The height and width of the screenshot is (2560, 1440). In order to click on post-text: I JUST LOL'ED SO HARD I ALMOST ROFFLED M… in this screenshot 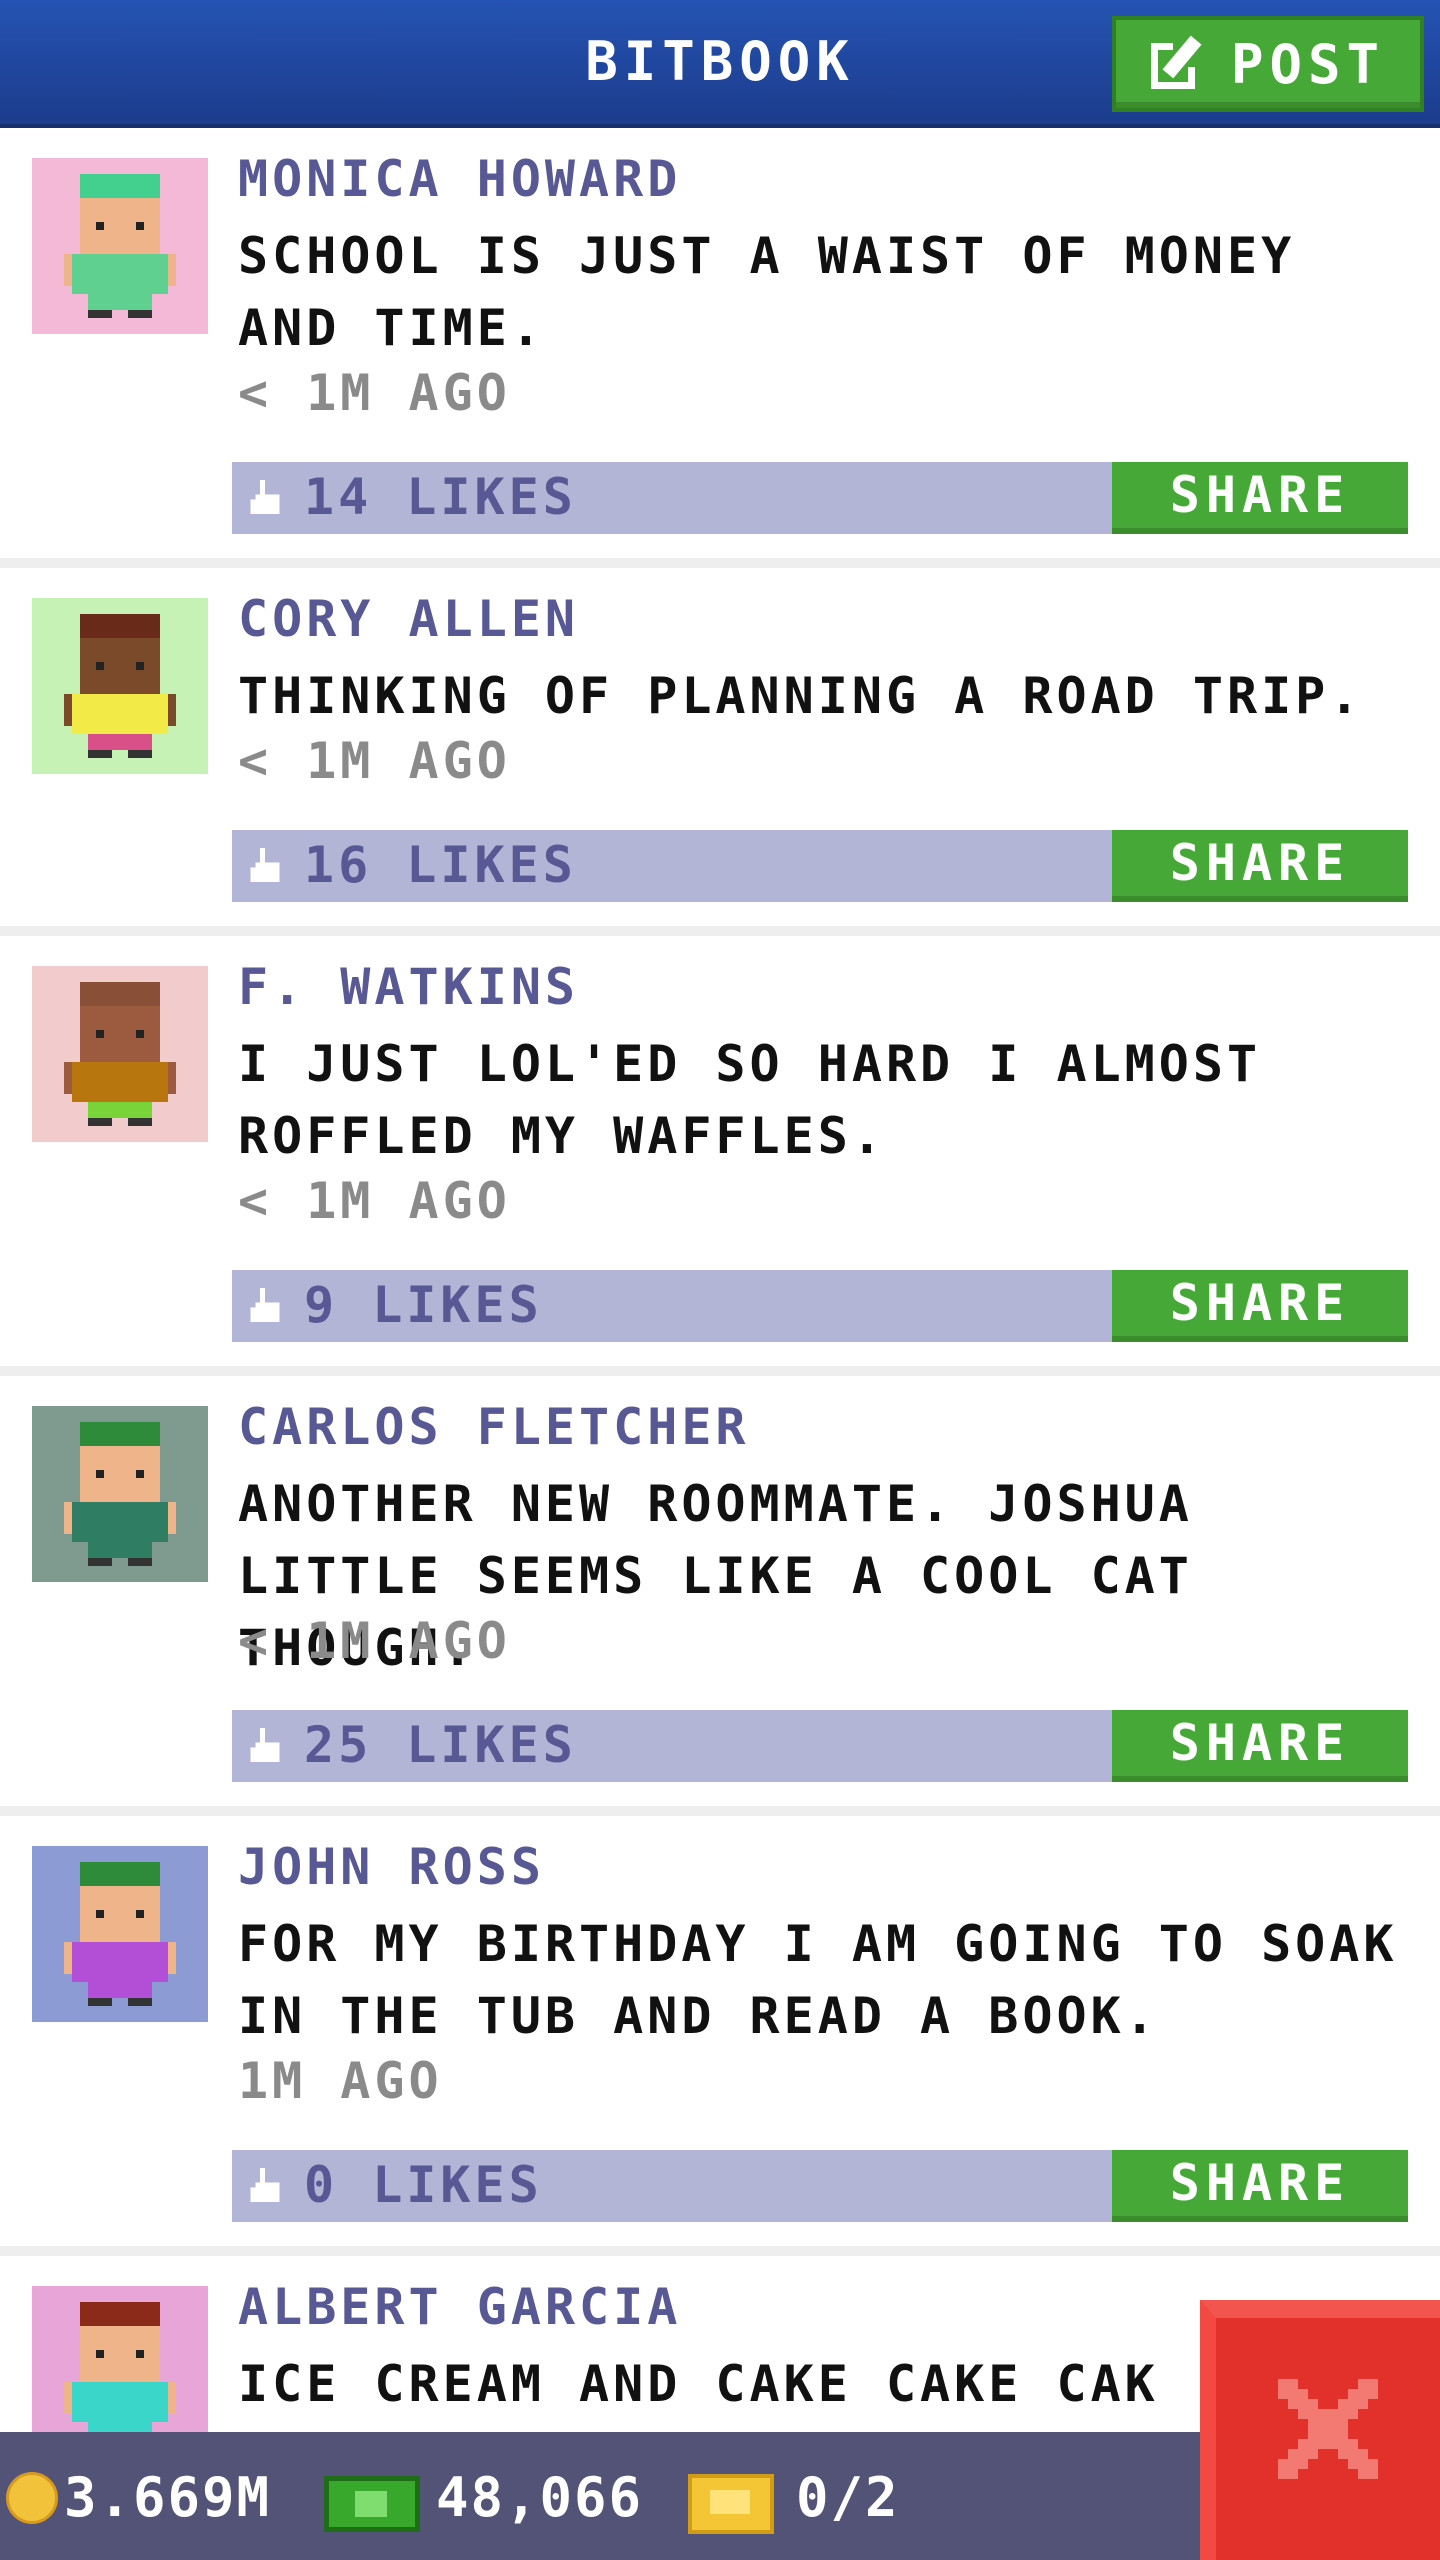, I will do `click(750, 1100)`.